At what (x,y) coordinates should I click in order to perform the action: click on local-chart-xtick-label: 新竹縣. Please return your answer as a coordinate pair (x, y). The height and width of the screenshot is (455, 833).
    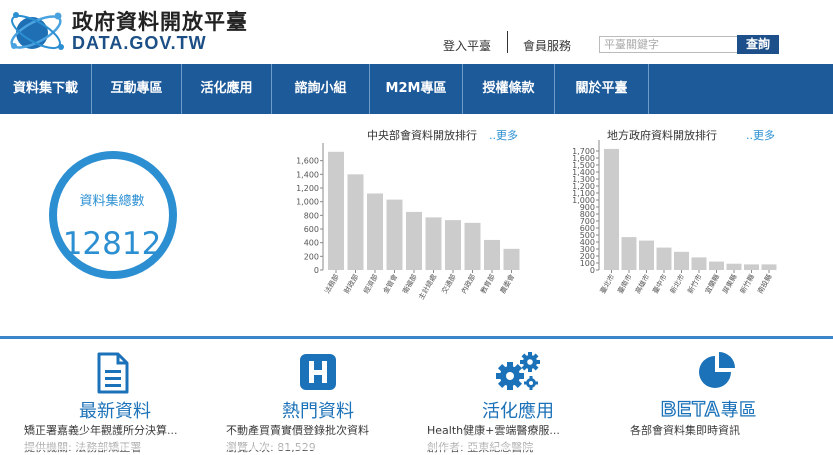
    Looking at the image, I should click on (747, 284).